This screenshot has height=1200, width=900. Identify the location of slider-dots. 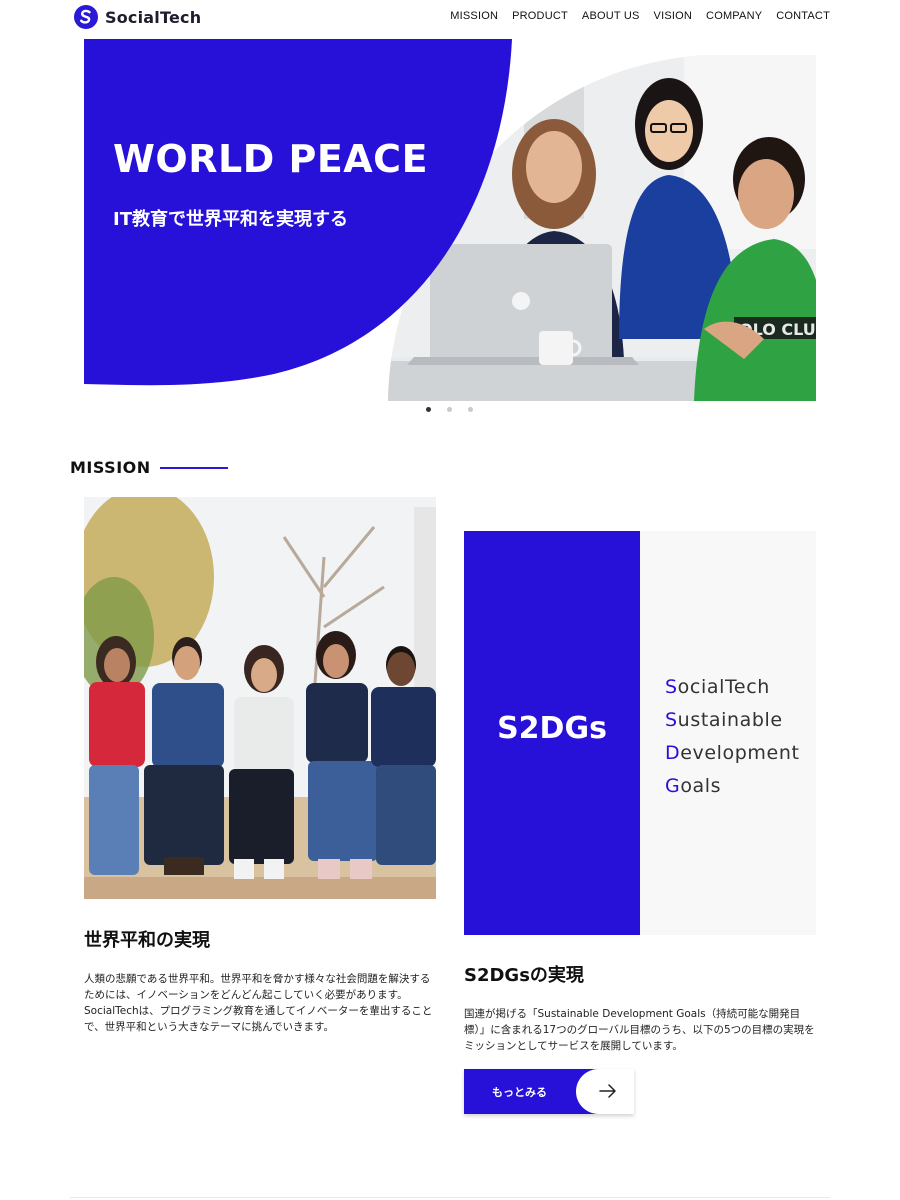
(449, 409).